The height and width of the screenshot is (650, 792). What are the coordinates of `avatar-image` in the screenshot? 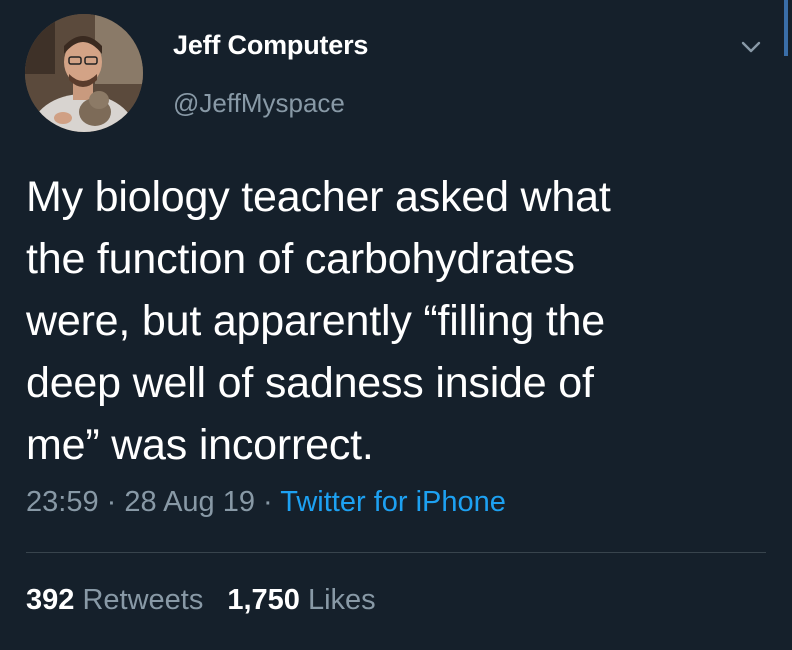 It's located at (84, 73).